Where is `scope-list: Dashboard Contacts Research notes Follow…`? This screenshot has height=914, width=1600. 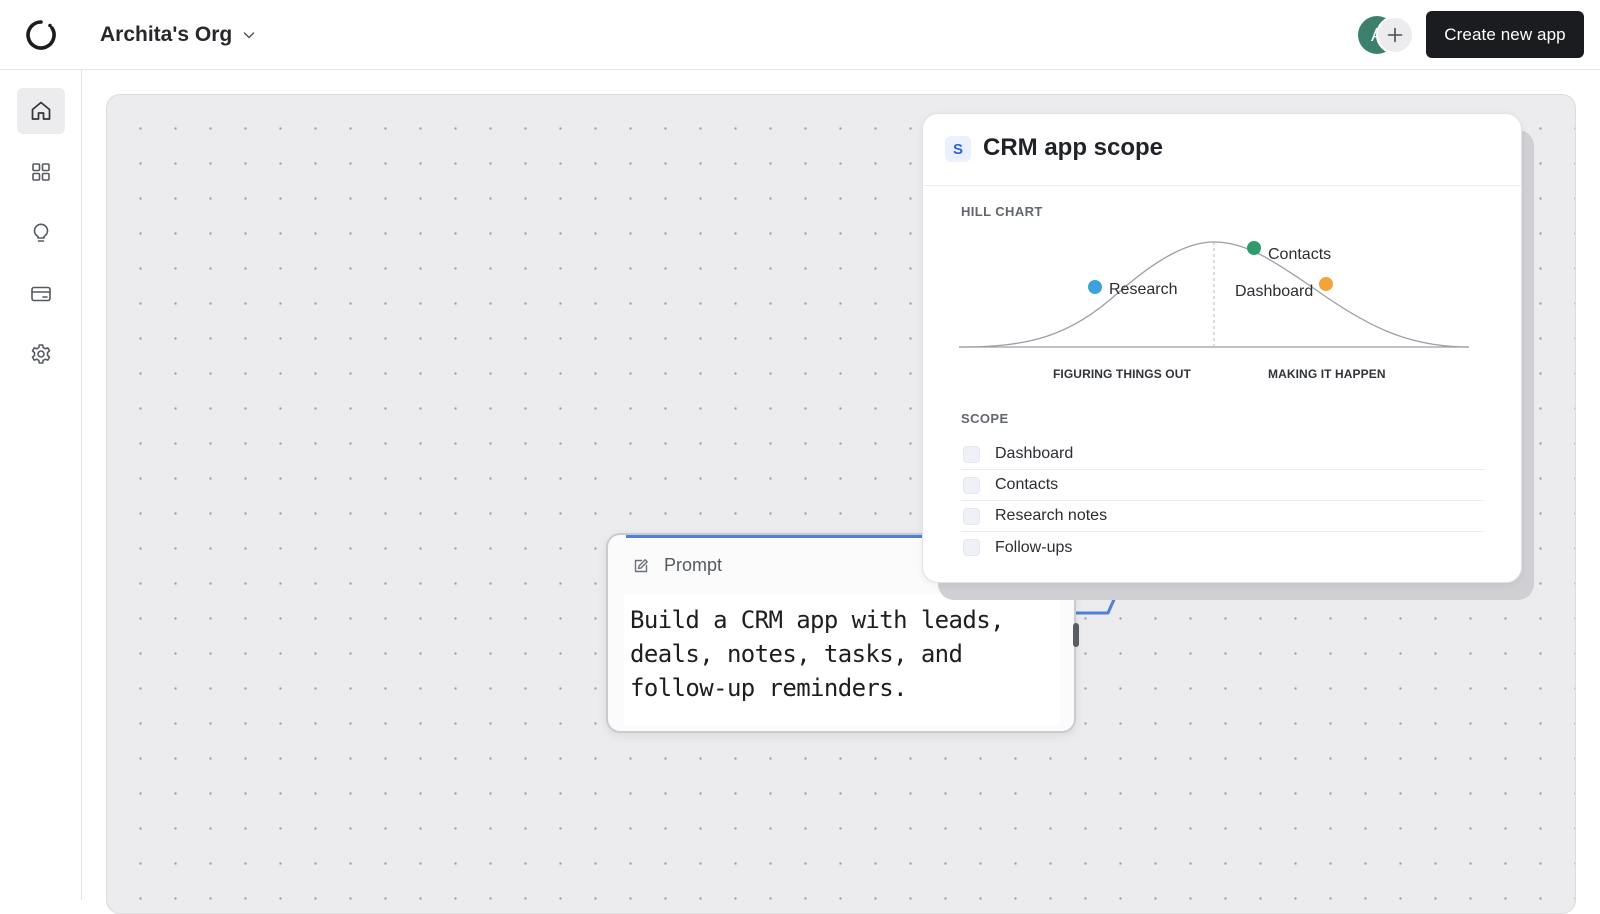 scope-list: Dashboard Contacts Research notes Follow… is located at coordinates (1223, 501).